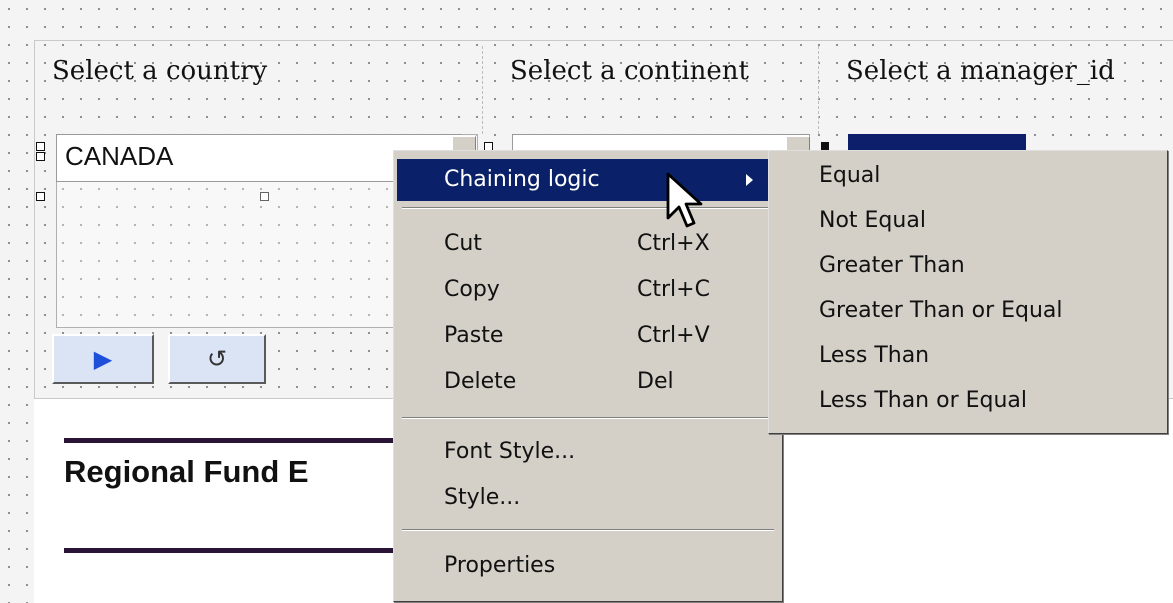 This screenshot has width=1173, height=603. What do you see at coordinates (968, 176) in the screenshot?
I see `submenu-item-equal: Equal` at bounding box center [968, 176].